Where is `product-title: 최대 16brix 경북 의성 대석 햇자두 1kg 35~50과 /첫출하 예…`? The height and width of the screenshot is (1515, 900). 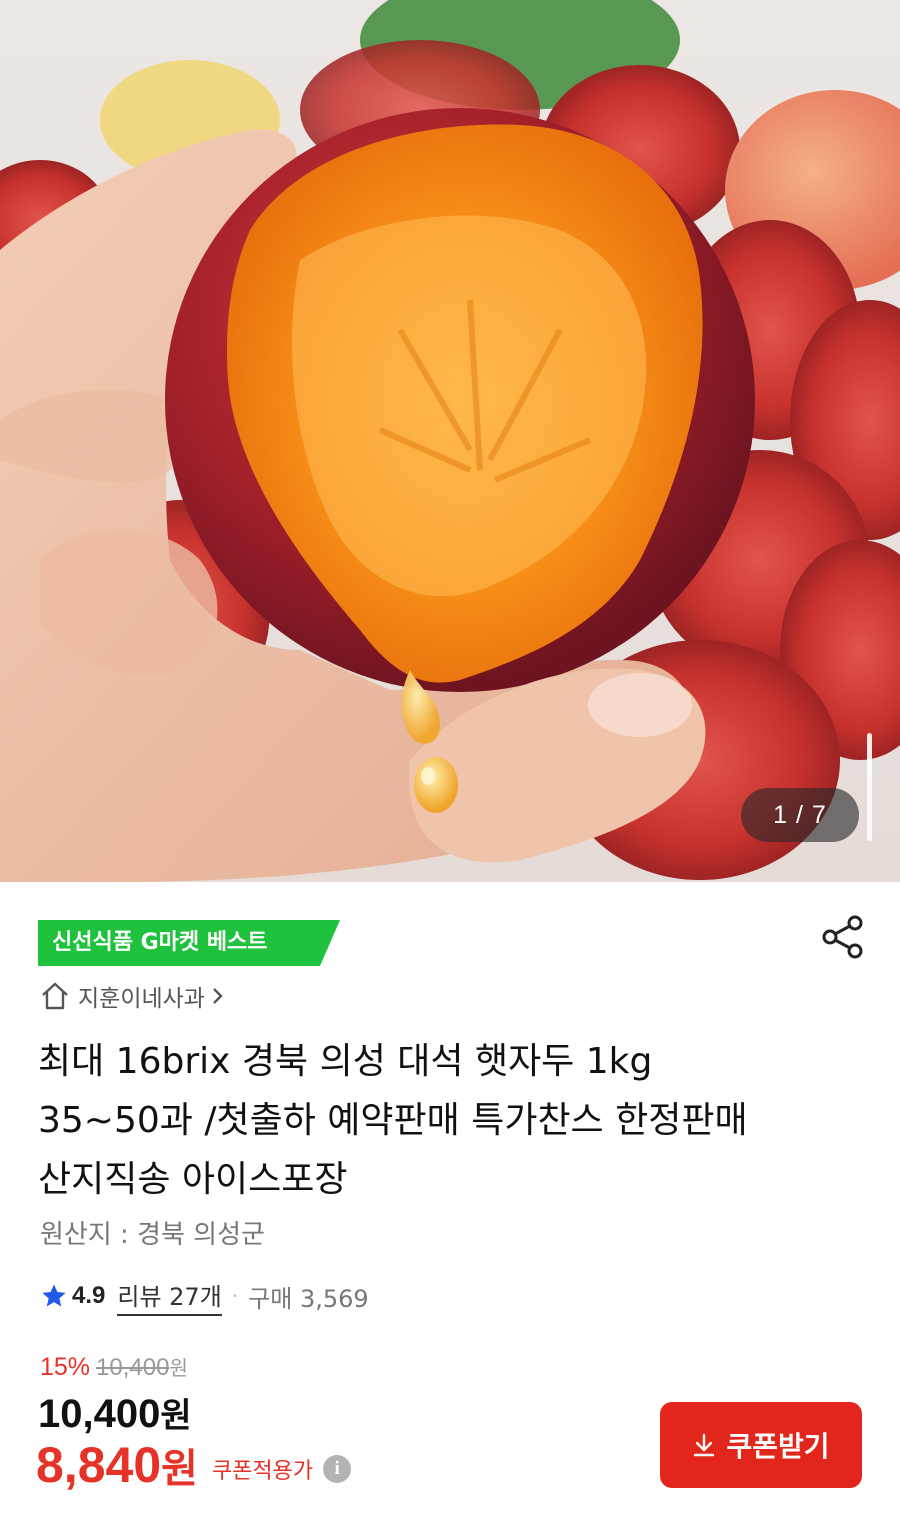
product-title: 최대 16brix 경북 의성 대석 햇자두 1kg 35~50과 /첫출하 예… is located at coordinates (393, 1120).